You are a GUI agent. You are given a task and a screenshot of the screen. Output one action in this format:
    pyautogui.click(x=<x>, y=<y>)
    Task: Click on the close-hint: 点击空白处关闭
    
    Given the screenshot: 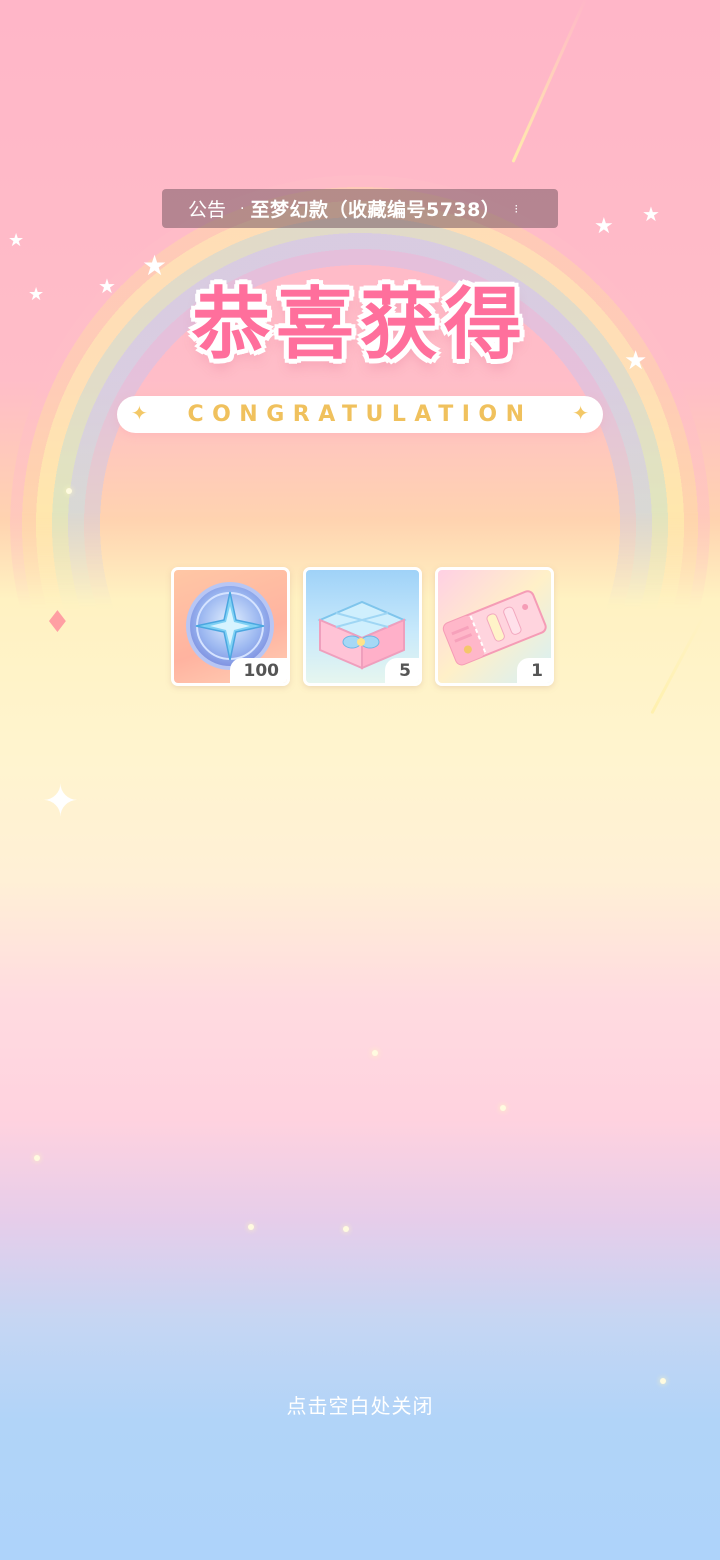 What is the action you would take?
    pyautogui.click(x=360, y=1404)
    